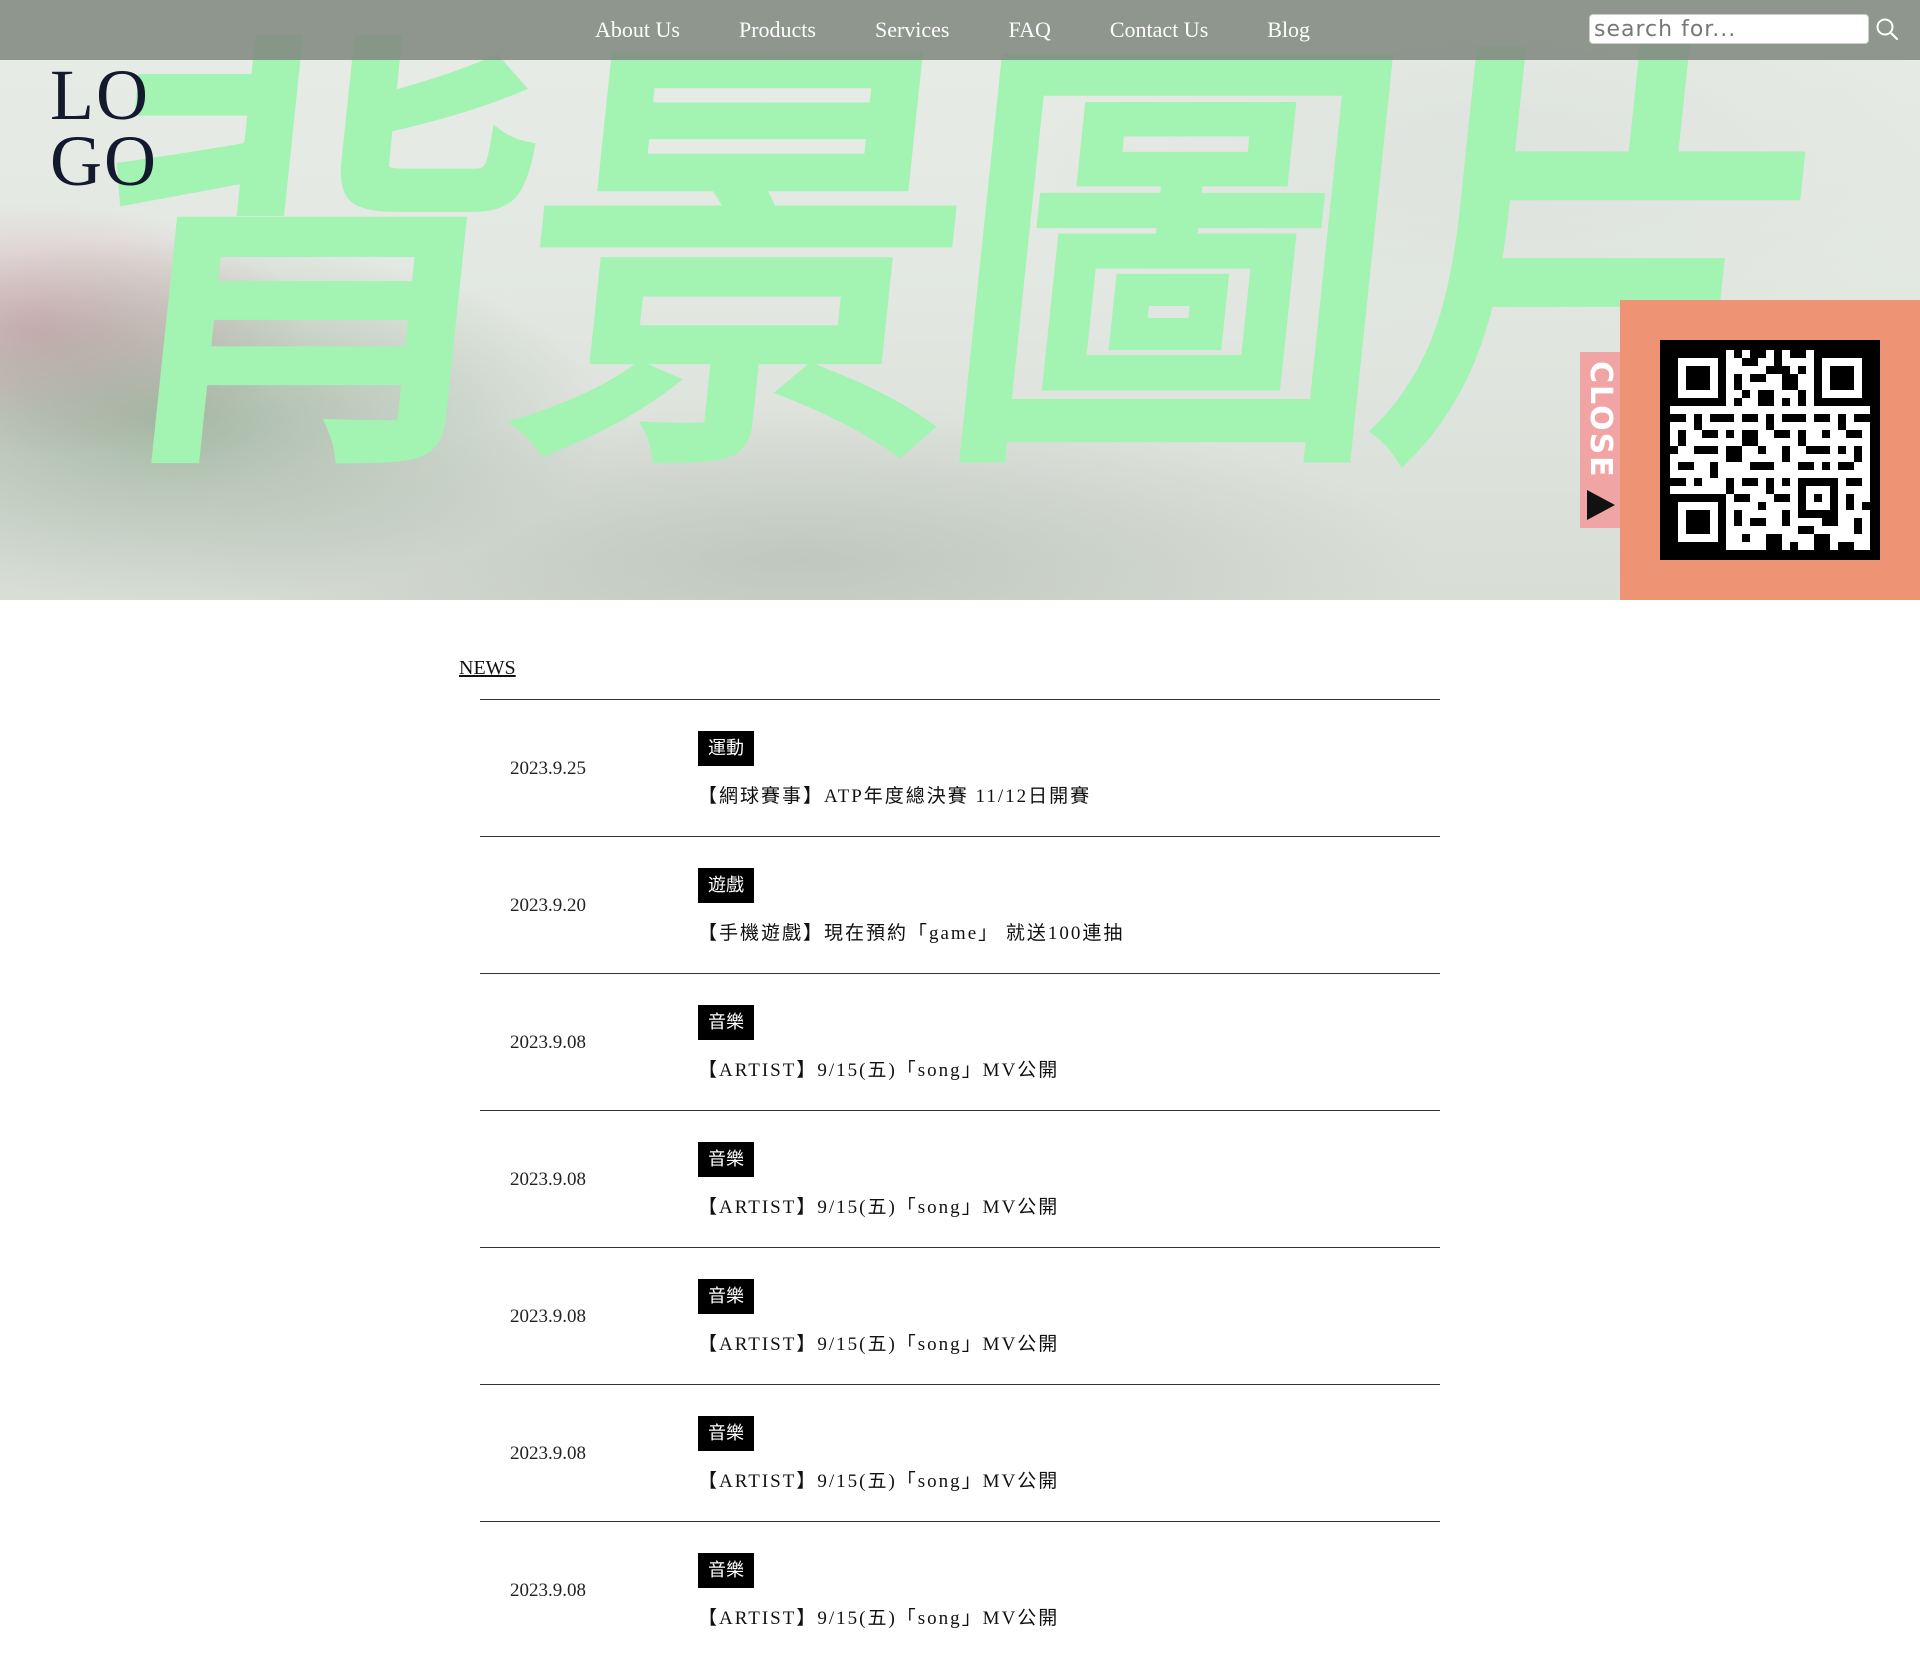 Image resolution: width=1920 pixels, height=1678 pixels. What do you see at coordinates (912, 30) in the screenshot?
I see `nav-item-services: Services` at bounding box center [912, 30].